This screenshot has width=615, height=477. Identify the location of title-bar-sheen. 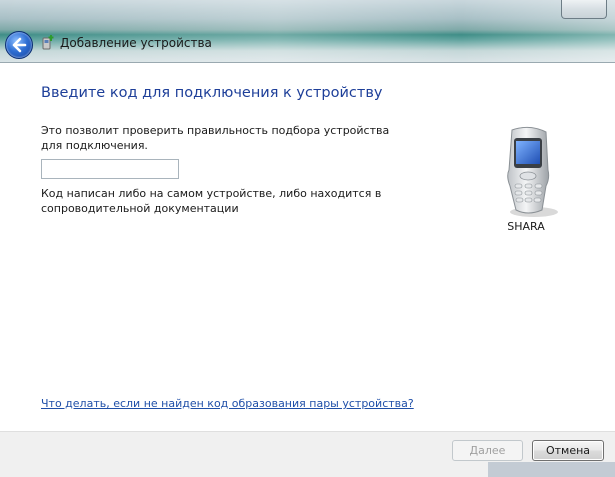
(307, 31).